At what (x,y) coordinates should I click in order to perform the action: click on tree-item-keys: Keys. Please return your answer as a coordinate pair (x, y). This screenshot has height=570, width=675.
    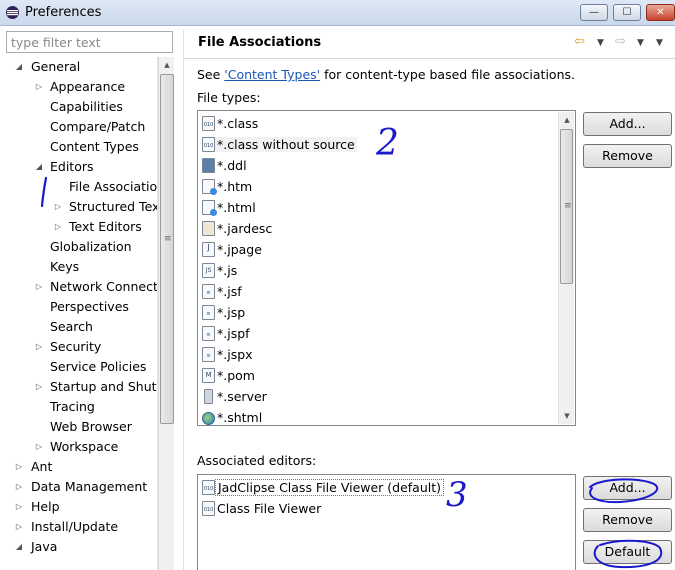
    Looking at the image, I should click on (64, 267).